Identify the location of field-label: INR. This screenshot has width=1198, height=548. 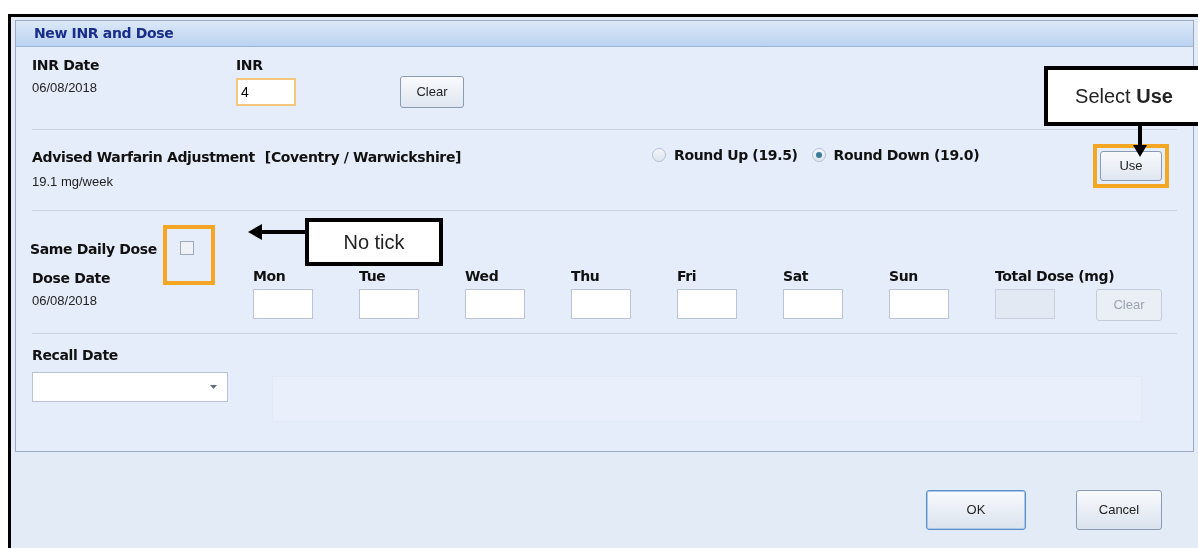
(249, 65).